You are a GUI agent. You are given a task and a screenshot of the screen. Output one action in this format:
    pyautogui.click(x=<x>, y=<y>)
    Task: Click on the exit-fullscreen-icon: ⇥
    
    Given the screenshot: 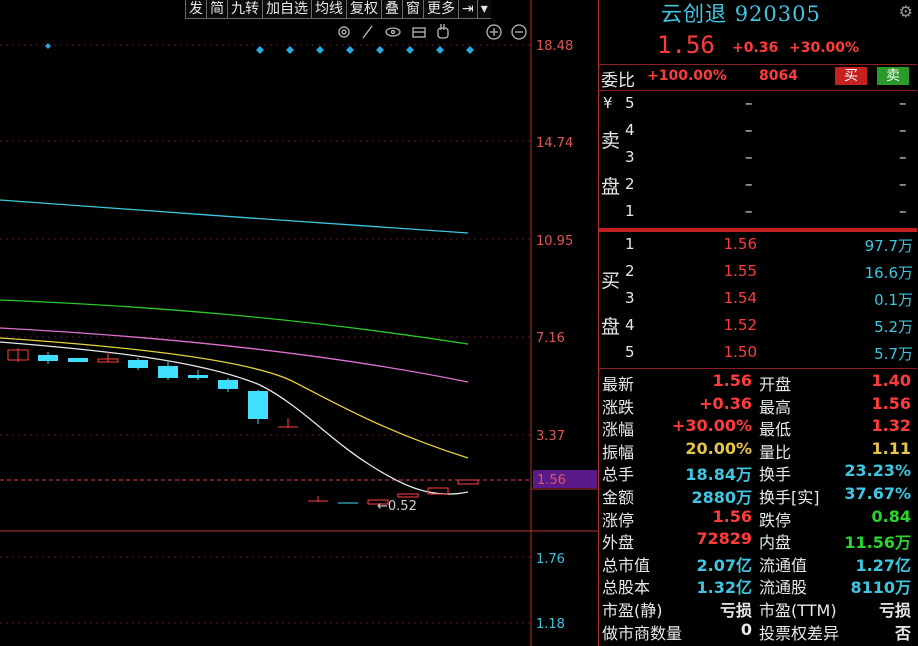 What is the action you would take?
    pyautogui.click(x=467, y=9)
    